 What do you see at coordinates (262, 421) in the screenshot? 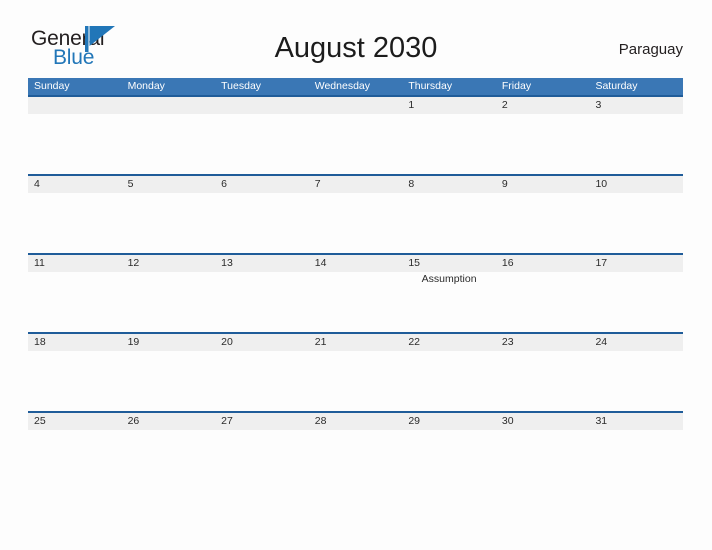
I see `day-number: 27` at bounding box center [262, 421].